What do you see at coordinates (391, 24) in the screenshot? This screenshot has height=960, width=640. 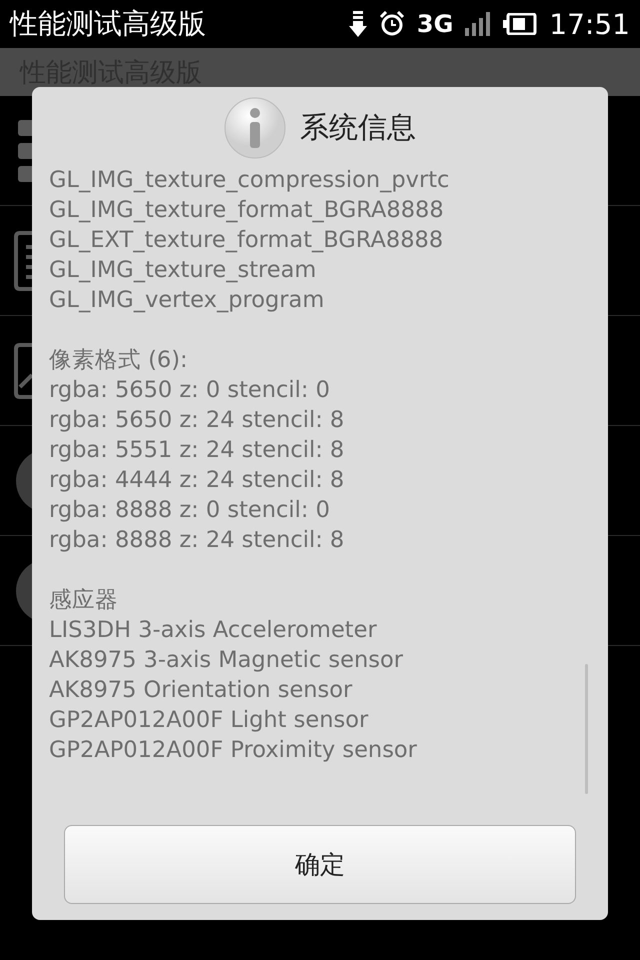 I see `alarm-clock-icon` at bounding box center [391, 24].